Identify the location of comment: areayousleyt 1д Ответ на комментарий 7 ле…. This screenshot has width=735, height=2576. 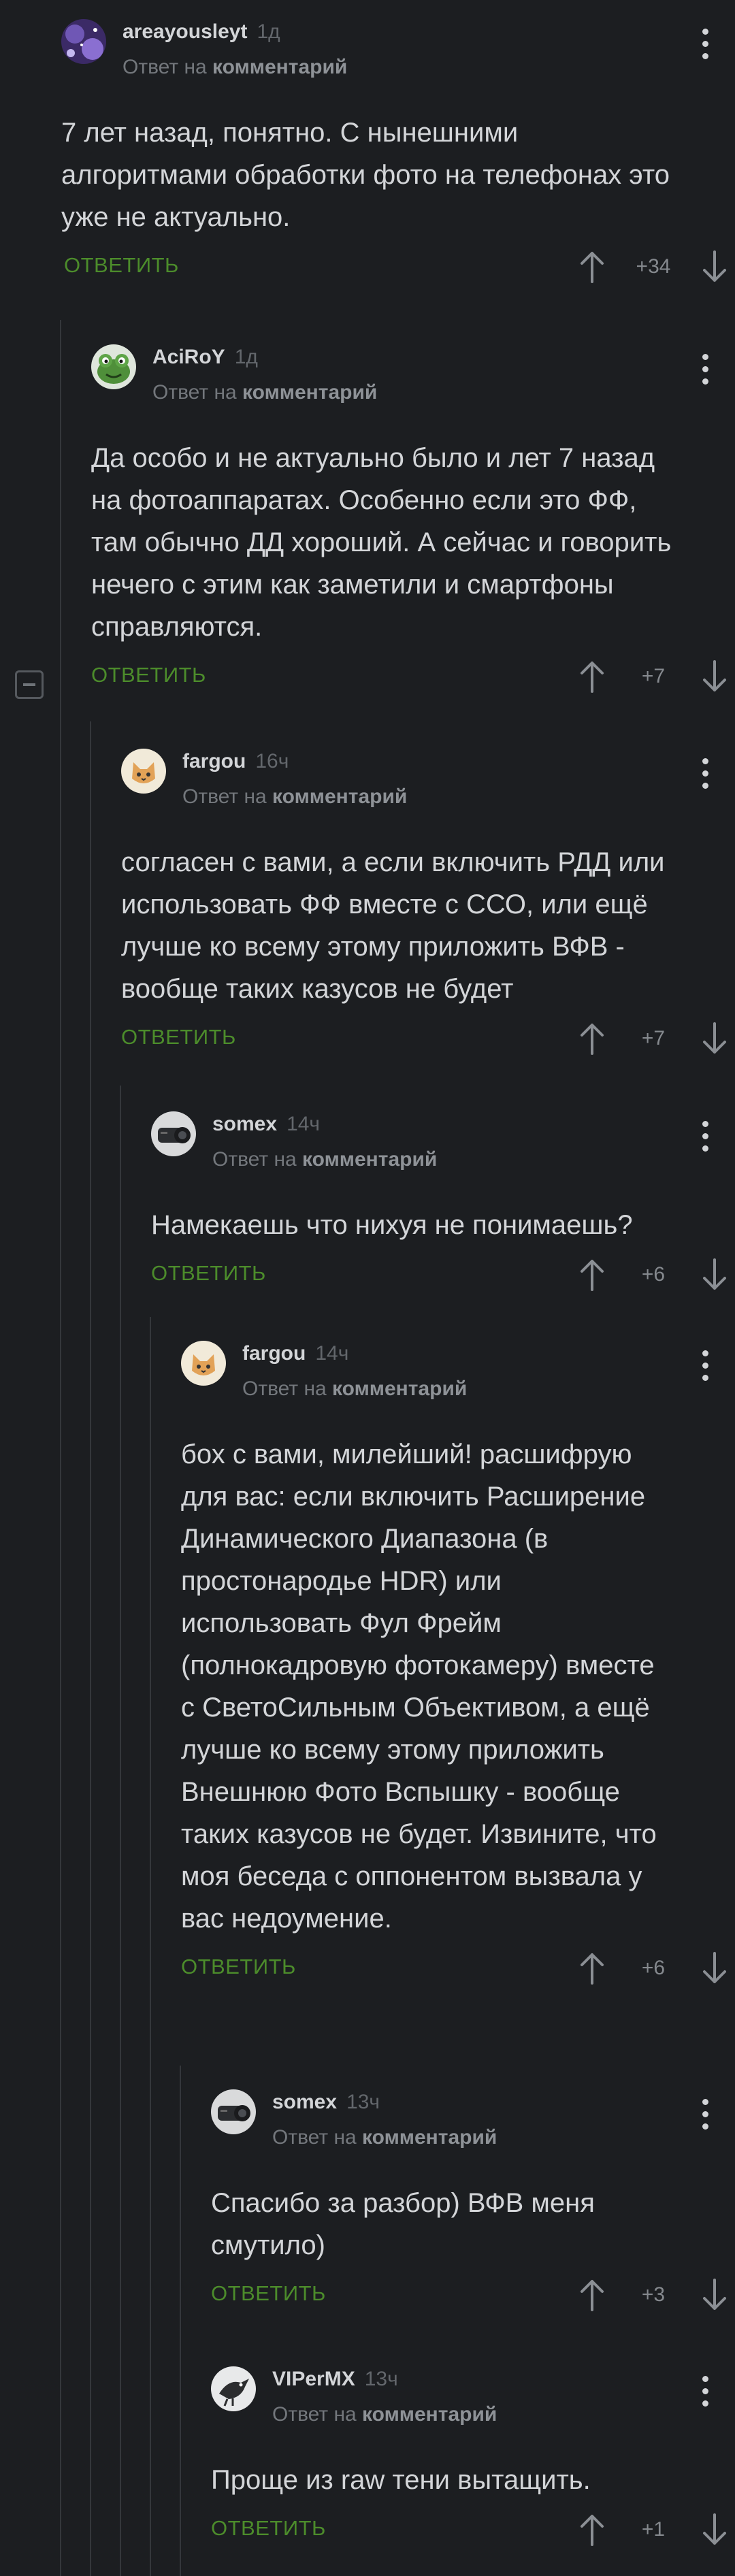
(394, 153).